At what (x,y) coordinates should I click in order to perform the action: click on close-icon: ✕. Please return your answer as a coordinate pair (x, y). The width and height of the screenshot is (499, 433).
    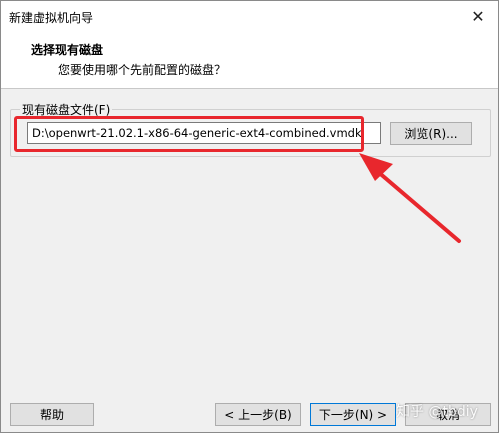
    Looking at the image, I should click on (478, 16).